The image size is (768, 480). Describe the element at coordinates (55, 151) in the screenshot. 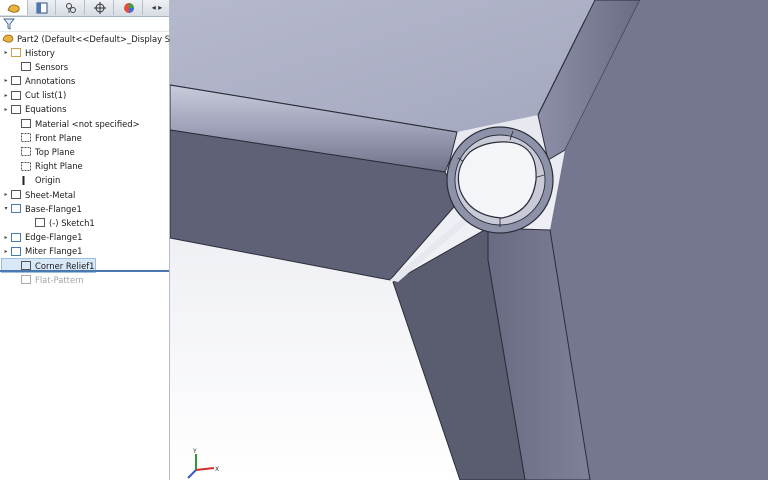

I see `tree-item-label: Top Plane` at that location.